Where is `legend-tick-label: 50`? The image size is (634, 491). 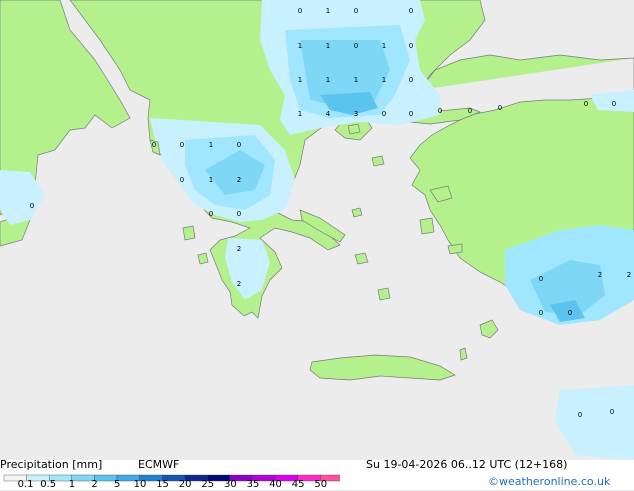 legend-tick-label: 50 is located at coordinates (321, 484).